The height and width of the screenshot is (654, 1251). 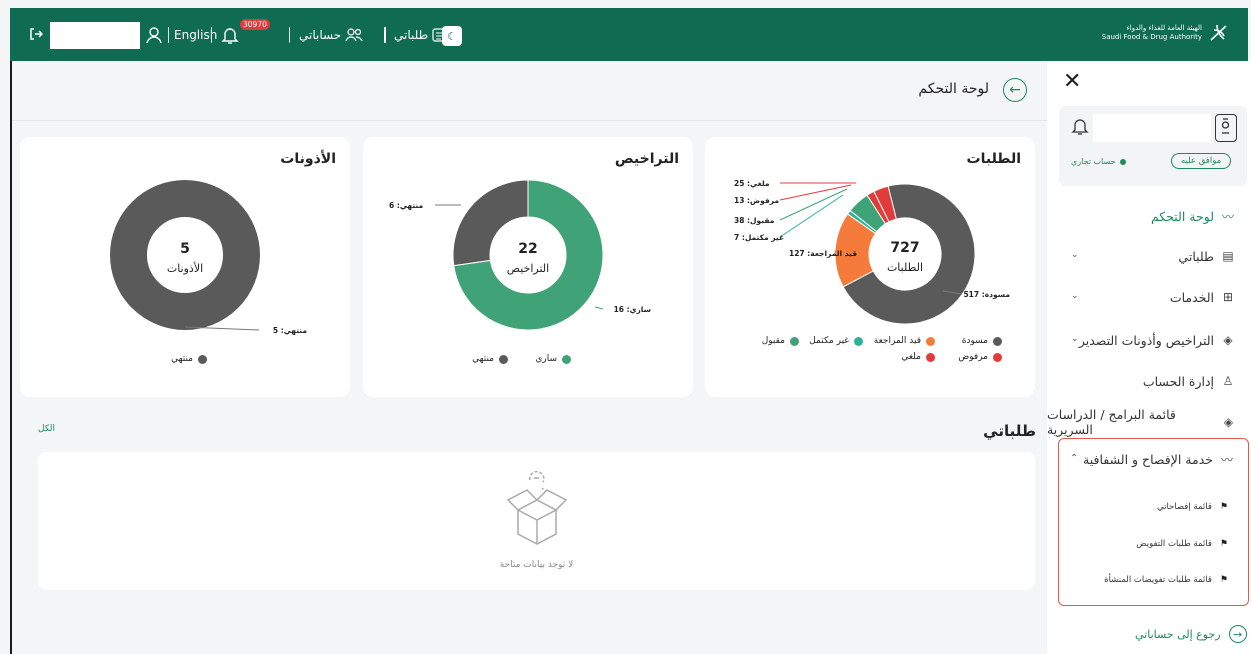 I want to click on logo-arabic-text: الهيئة العامة للغذاء والدواء, so click(x=1164, y=28).